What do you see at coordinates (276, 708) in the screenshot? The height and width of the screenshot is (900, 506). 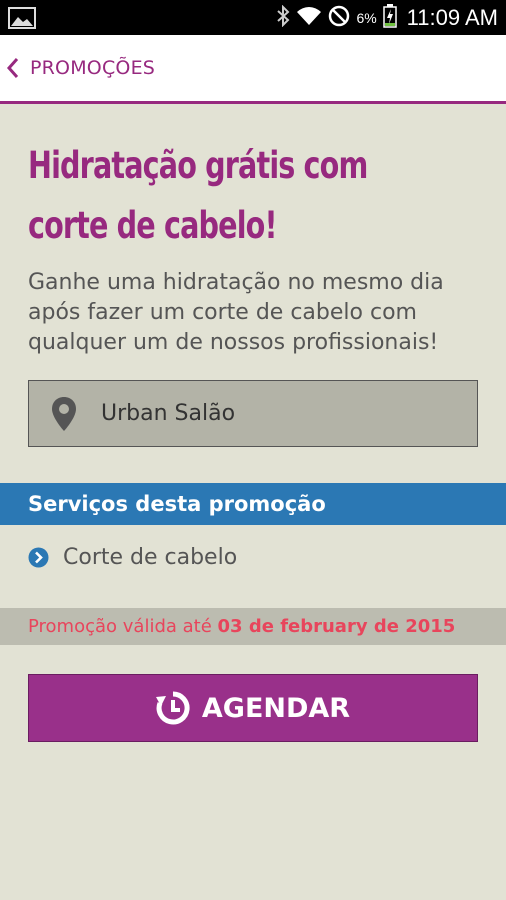 I see `agendar-button-label: AGENDAR` at bounding box center [276, 708].